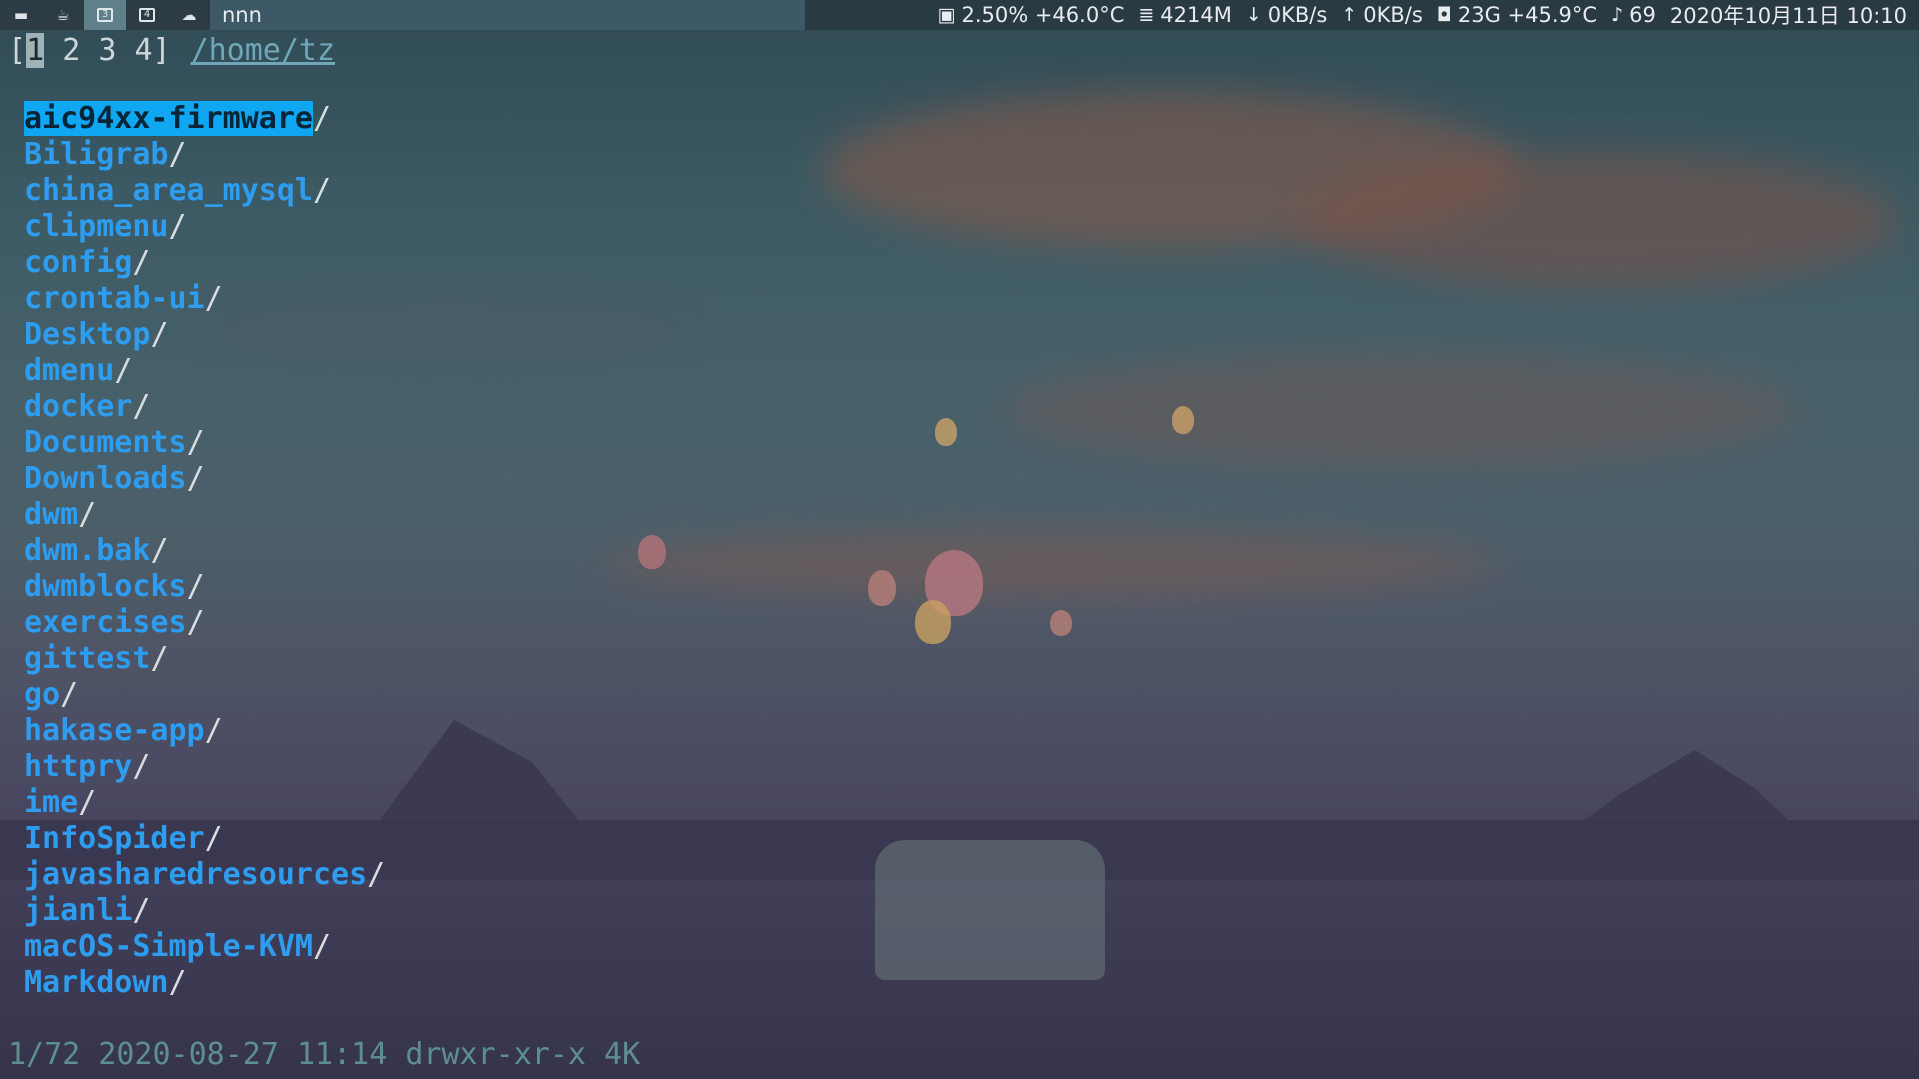 The height and width of the screenshot is (1079, 1919). Describe the element at coordinates (69, 370) in the screenshot. I see `directory-name: dmenu` at that location.